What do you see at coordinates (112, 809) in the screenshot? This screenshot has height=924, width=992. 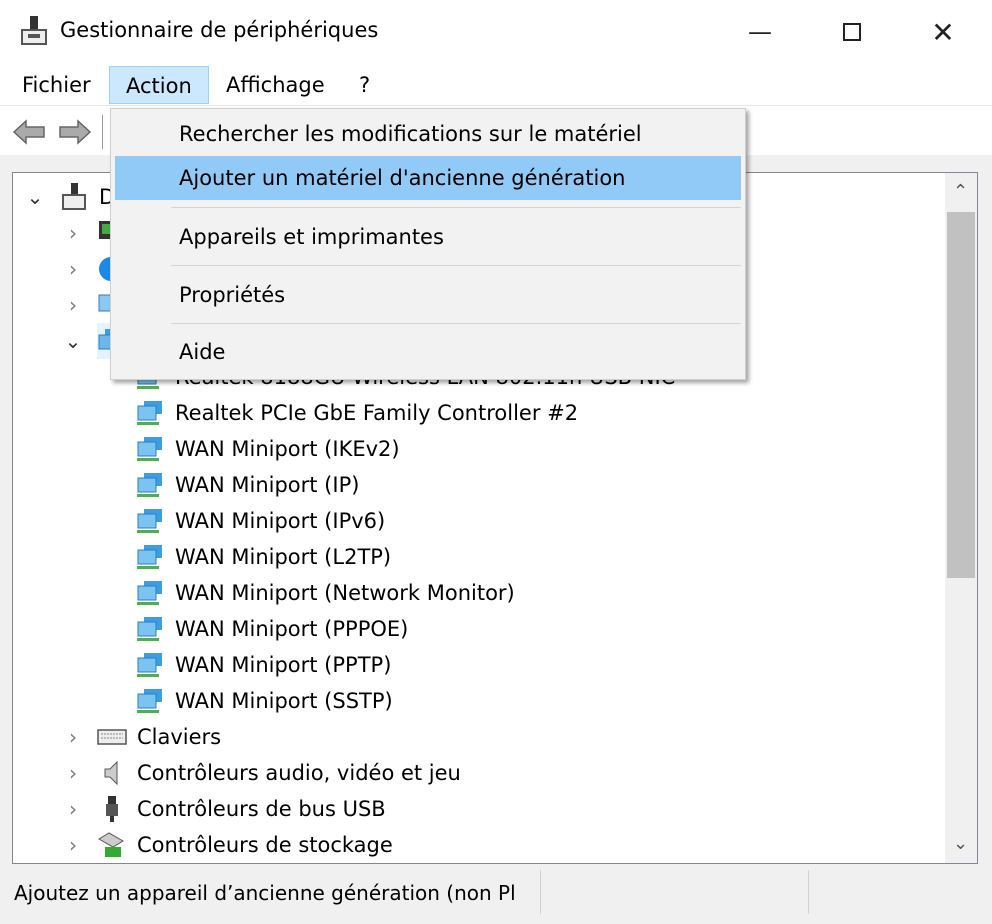 I see `usb-icon` at bounding box center [112, 809].